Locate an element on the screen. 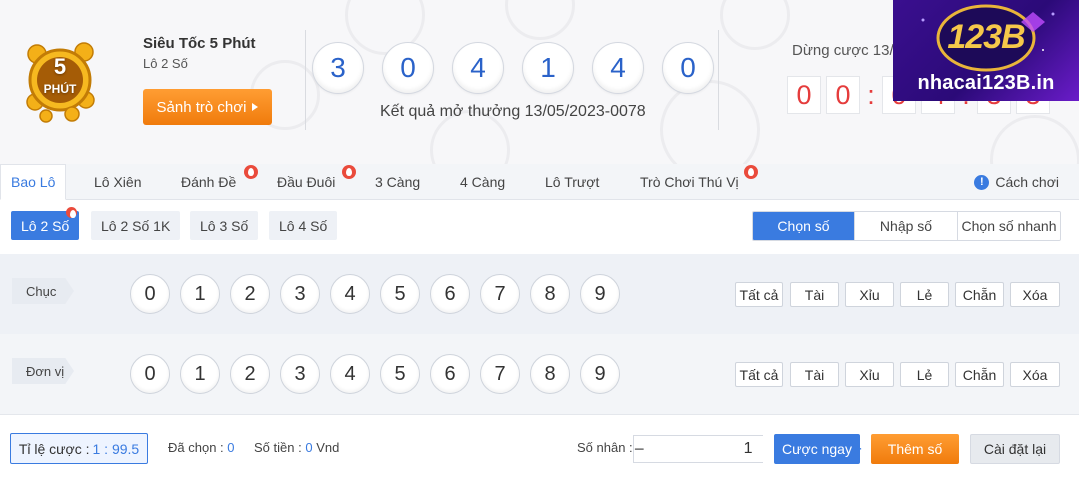 Image resolution: width=1079 pixels, height=482 pixels. subtab-label: Lô 4 Số is located at coordinates (303, 225).